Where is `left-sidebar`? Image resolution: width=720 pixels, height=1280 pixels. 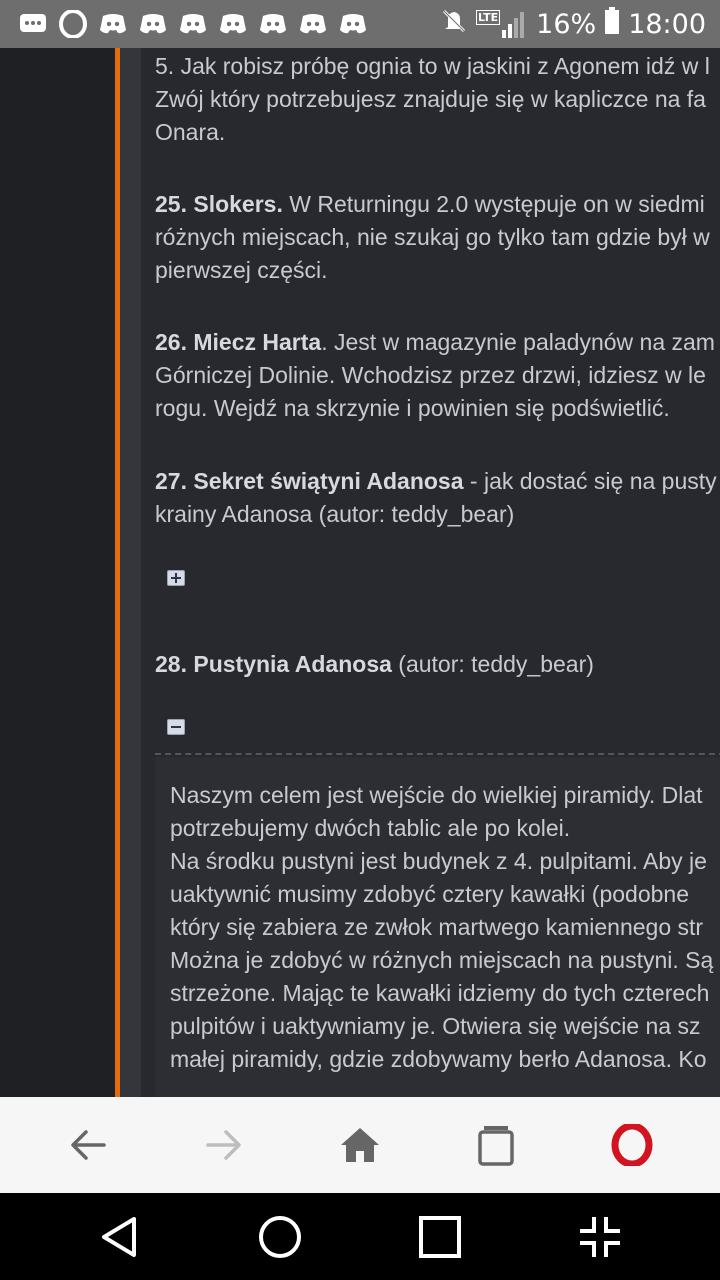
left-sidebar is located at coordinates (57, 572).